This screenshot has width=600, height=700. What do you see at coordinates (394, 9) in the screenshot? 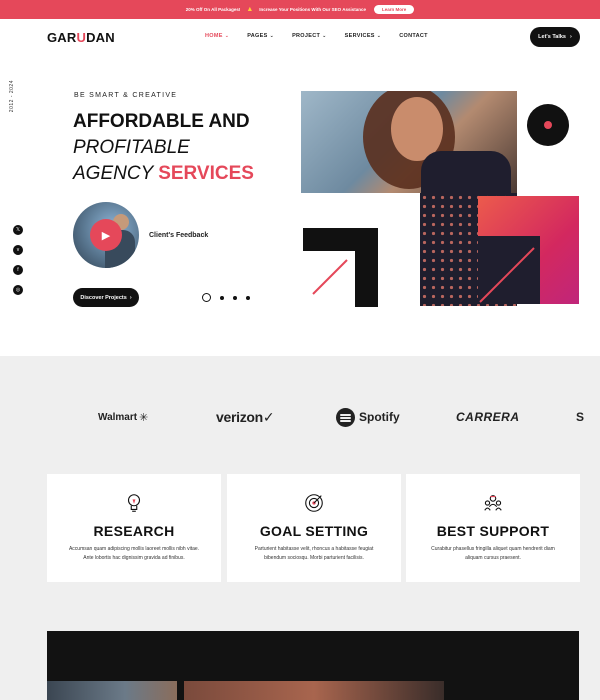
I see `learn-more-button: Learn More` at bounding box center [394, 9].